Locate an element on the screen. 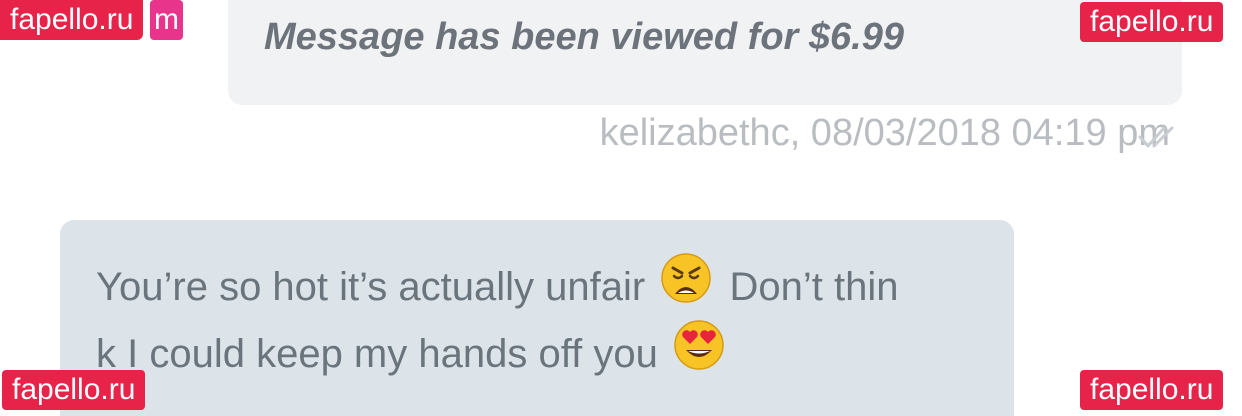 This screenshot has height=416, width=1242. message-meta: kelizabethc, 08/03/2018 04:19 pm is located at coordinates (884, 133).